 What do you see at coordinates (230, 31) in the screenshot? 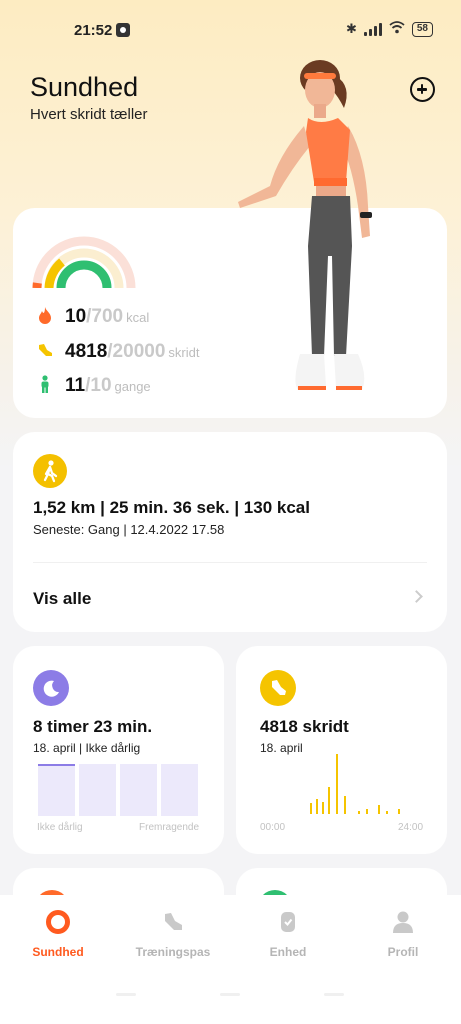
I see `status-bar: 21:52 ✱ 58` at bounding box center [230, 31].